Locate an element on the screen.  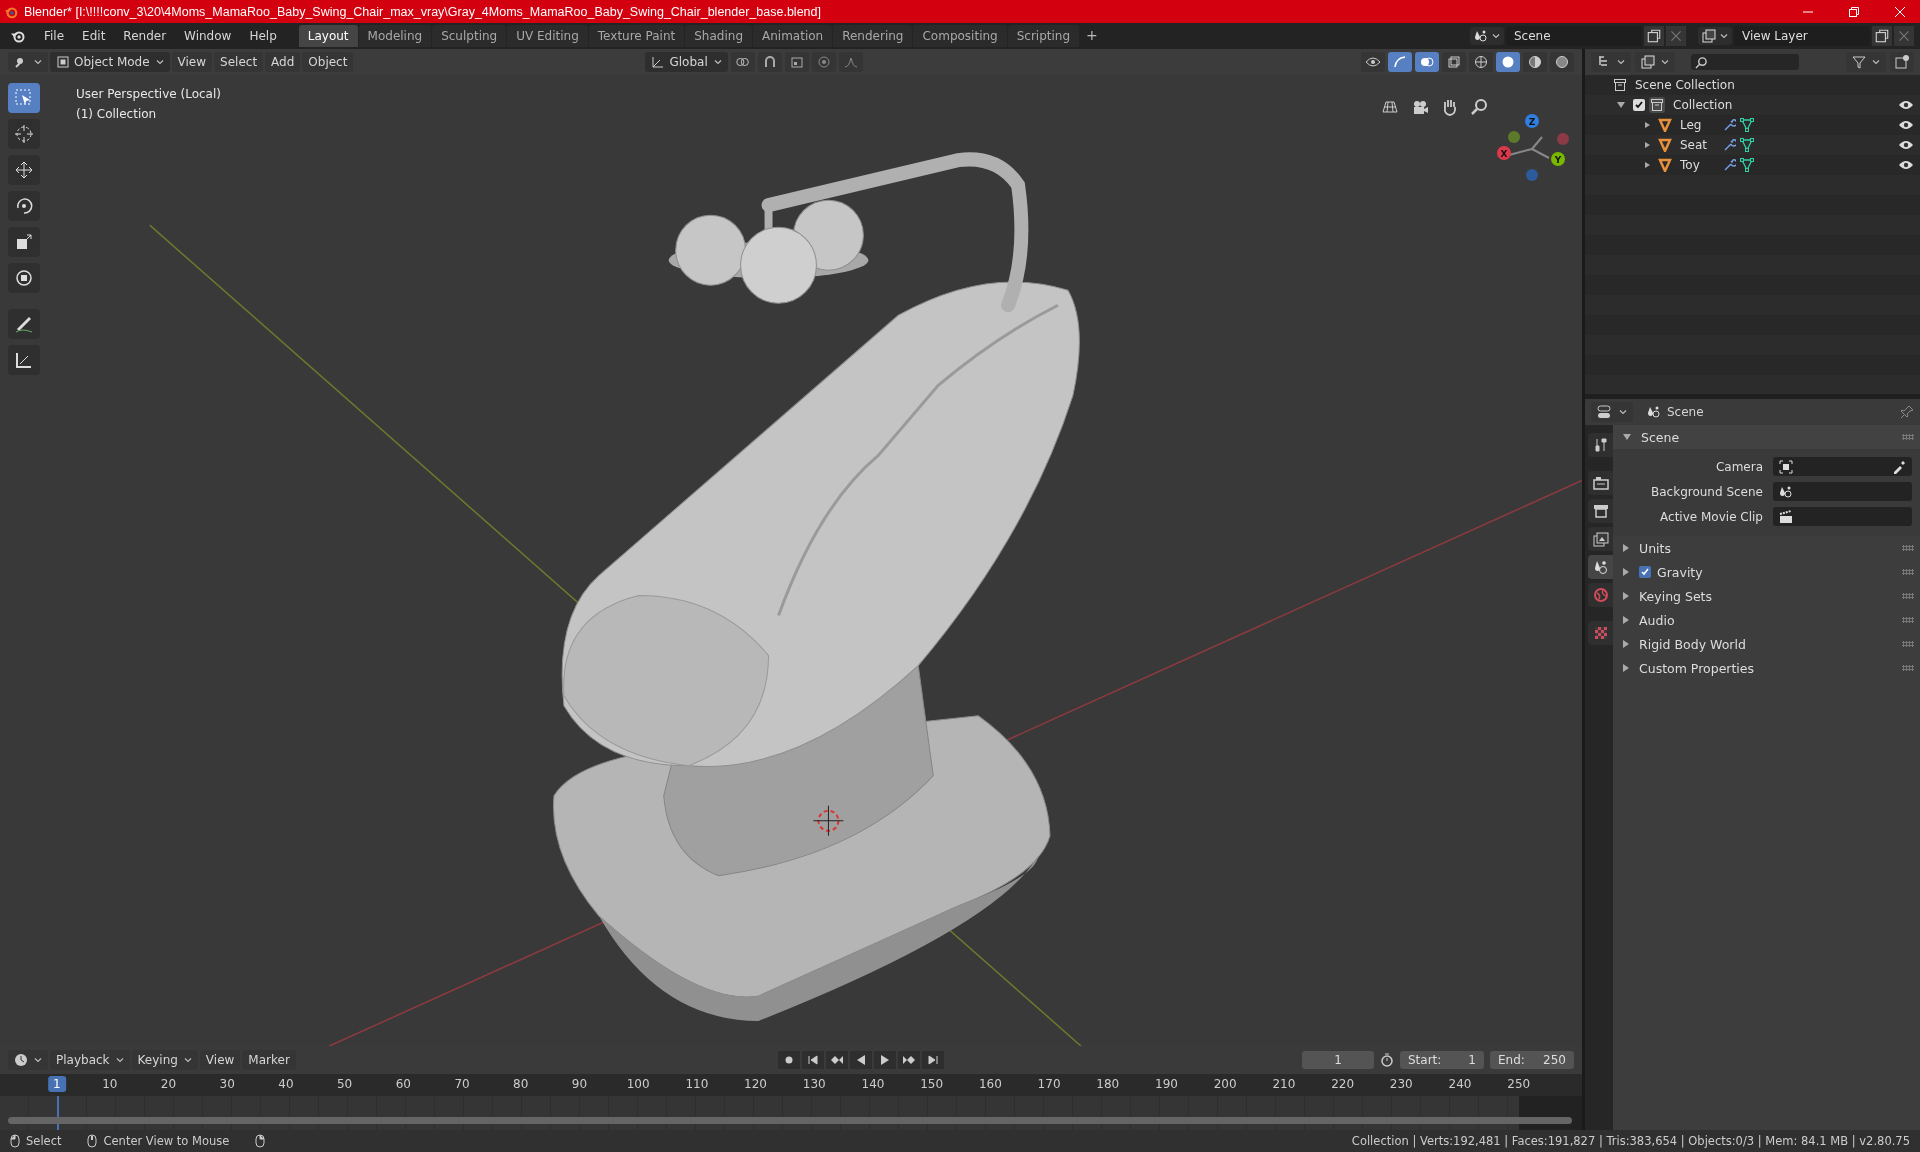
previous-keyframe-button is located at coordinates (836, 1060).